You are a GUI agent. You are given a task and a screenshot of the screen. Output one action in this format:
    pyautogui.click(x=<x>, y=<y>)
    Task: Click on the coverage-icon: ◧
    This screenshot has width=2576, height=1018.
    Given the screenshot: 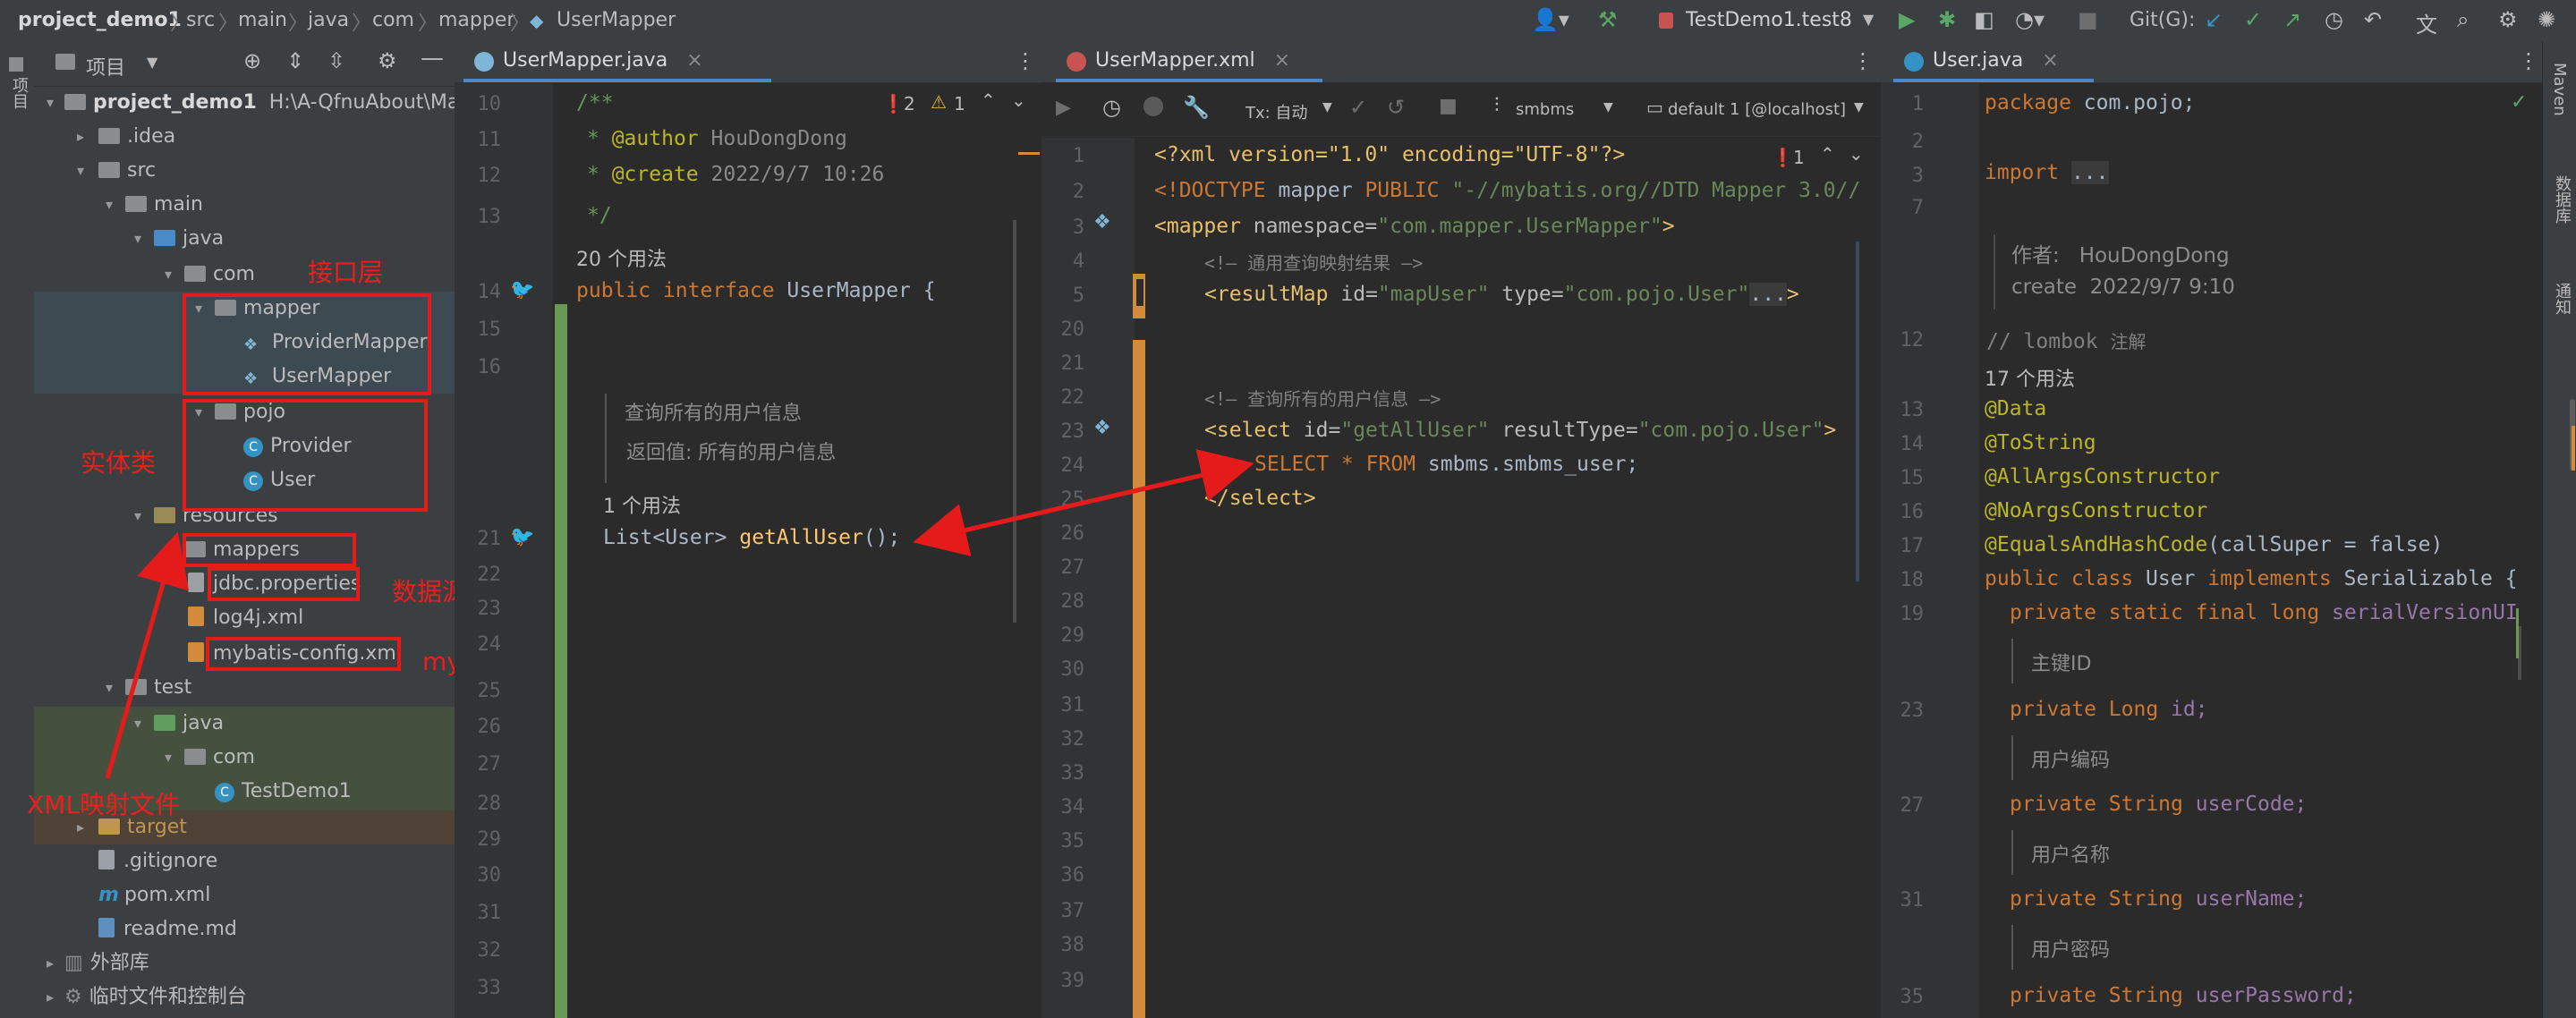 What is the action you would take?
    pyautogui.click(x=1984, y=19)
    